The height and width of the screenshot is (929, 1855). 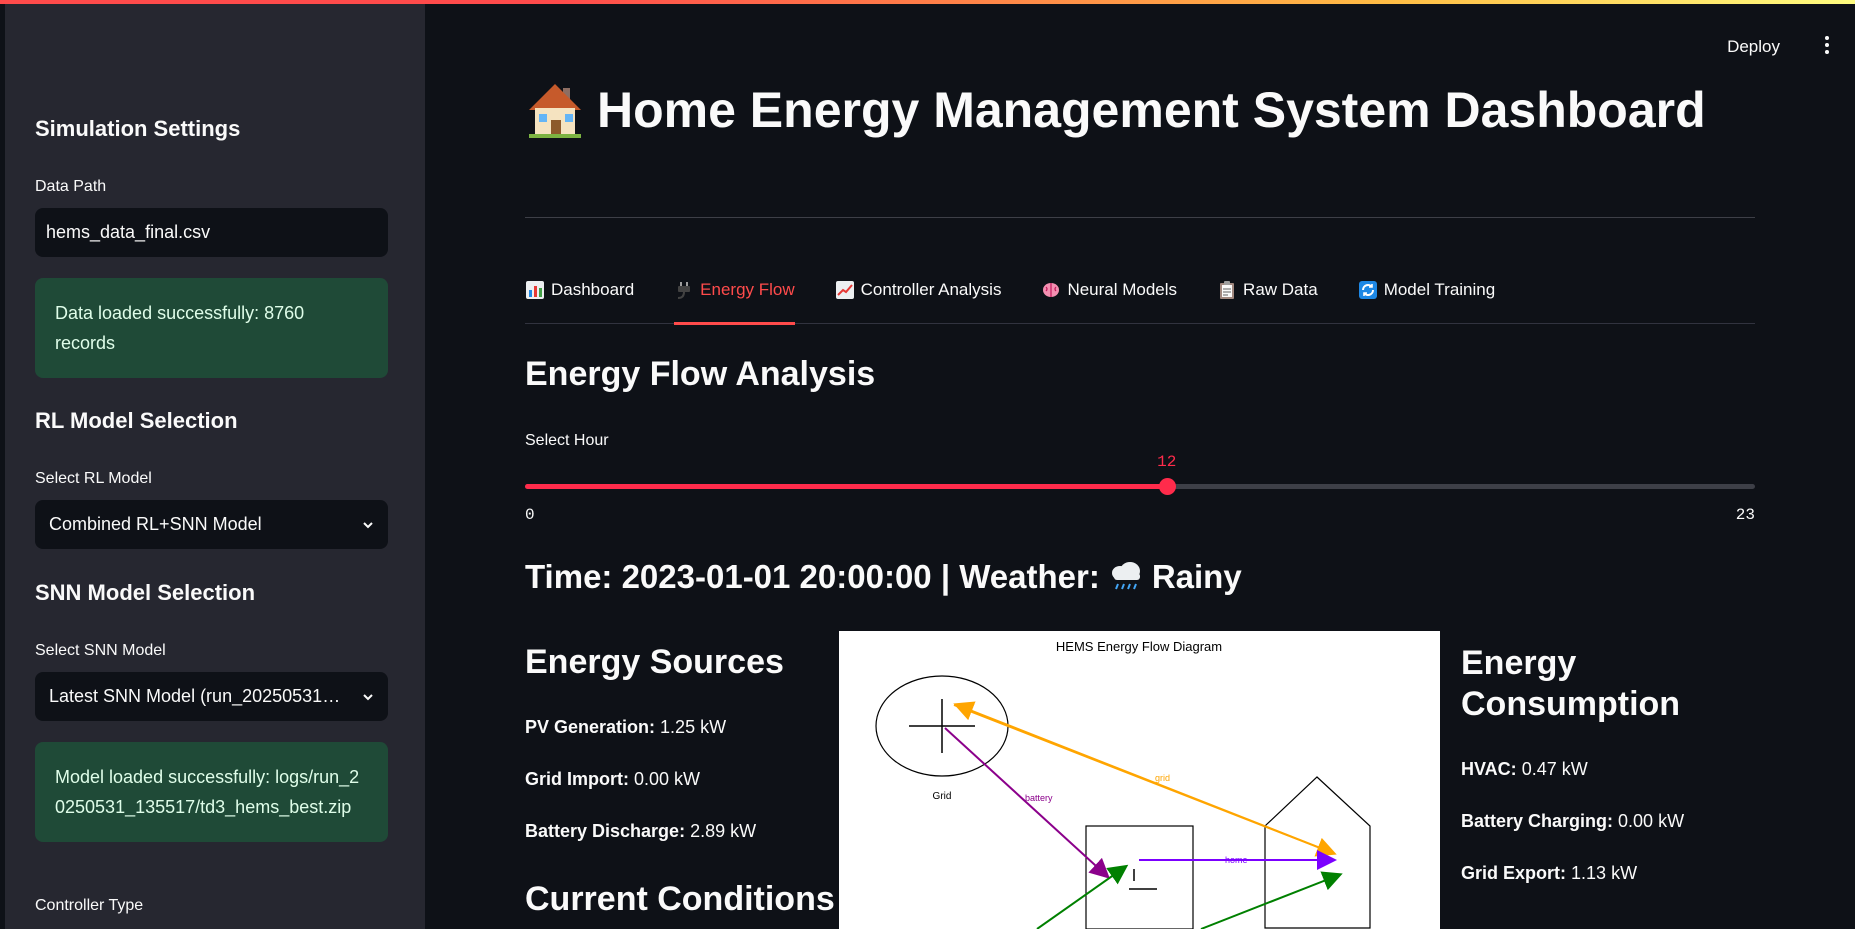 I want to click on metric-label: HVAC:, so click(x=1489, y=769).